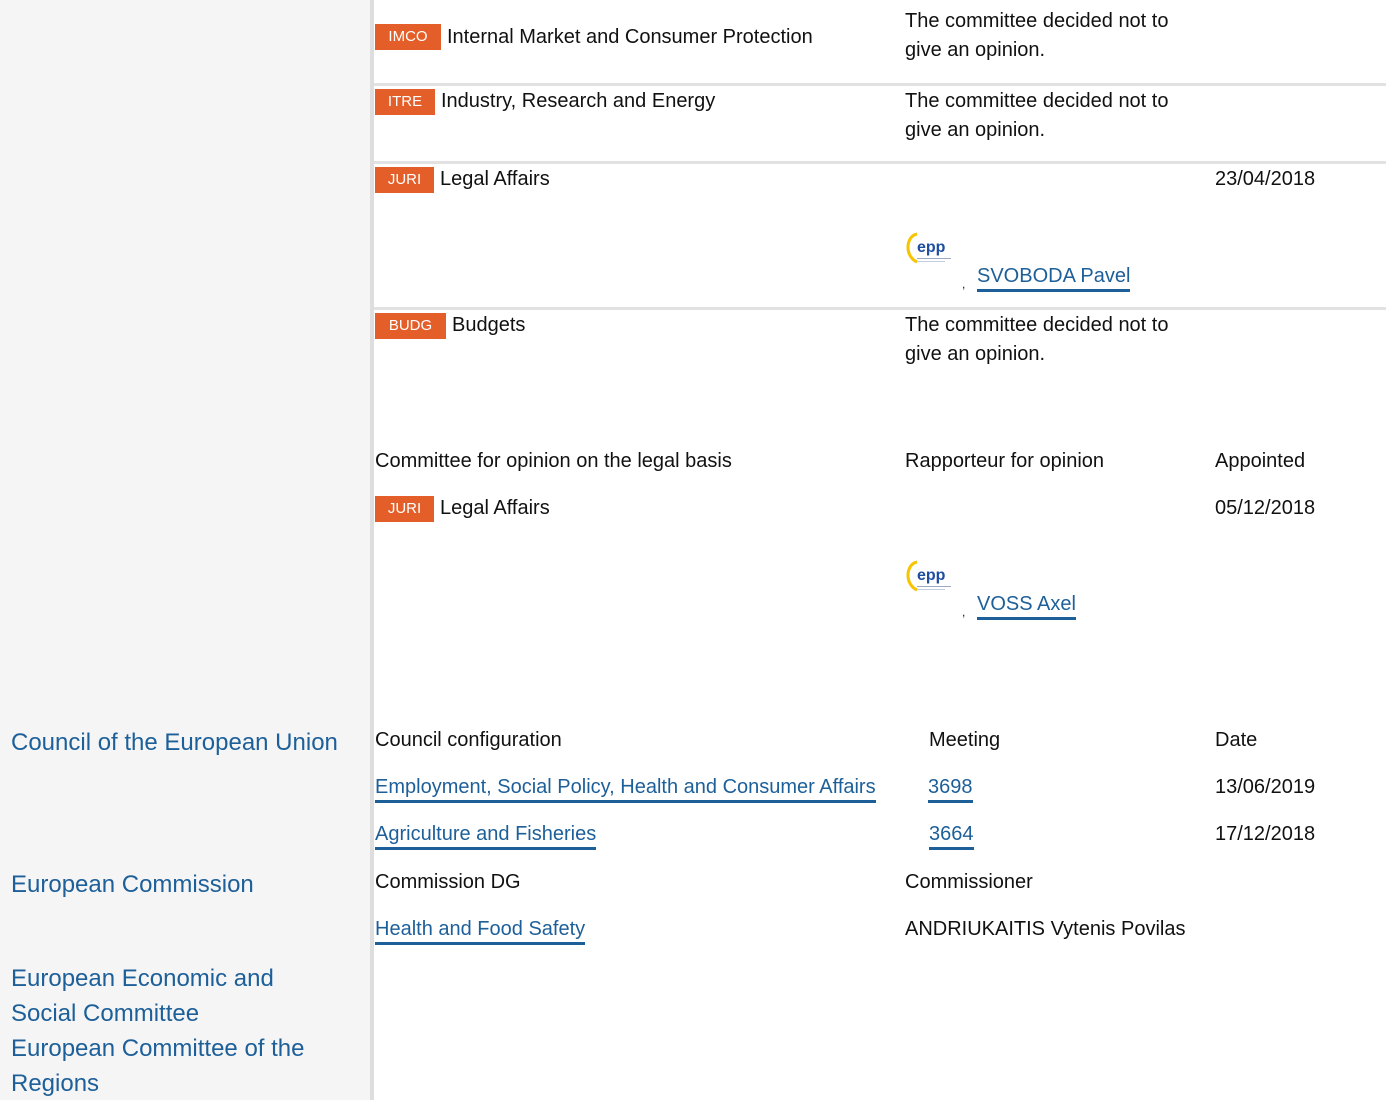 The height and width of the screenshot is (1113, 1386). Describe the element at coordinates (372, 550) in the screenshot. I see `column-divider` at that location.